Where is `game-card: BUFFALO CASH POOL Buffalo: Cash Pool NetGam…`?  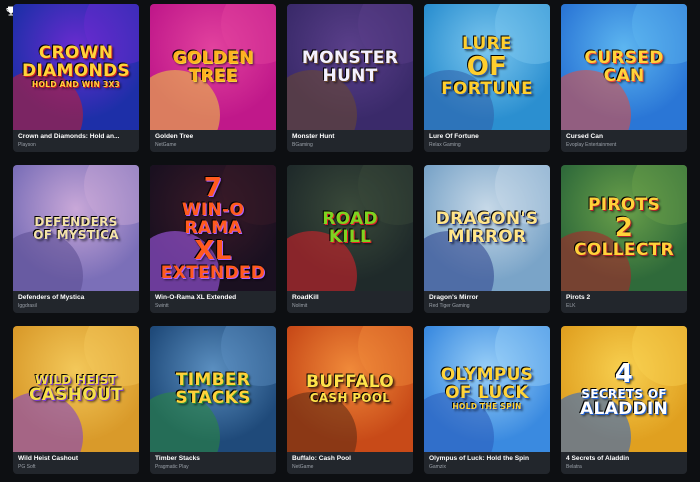
game-card: BUFFALO CASH POOL Buffalo: Cash Pool NetGam… is located at coordinates (350, 400).